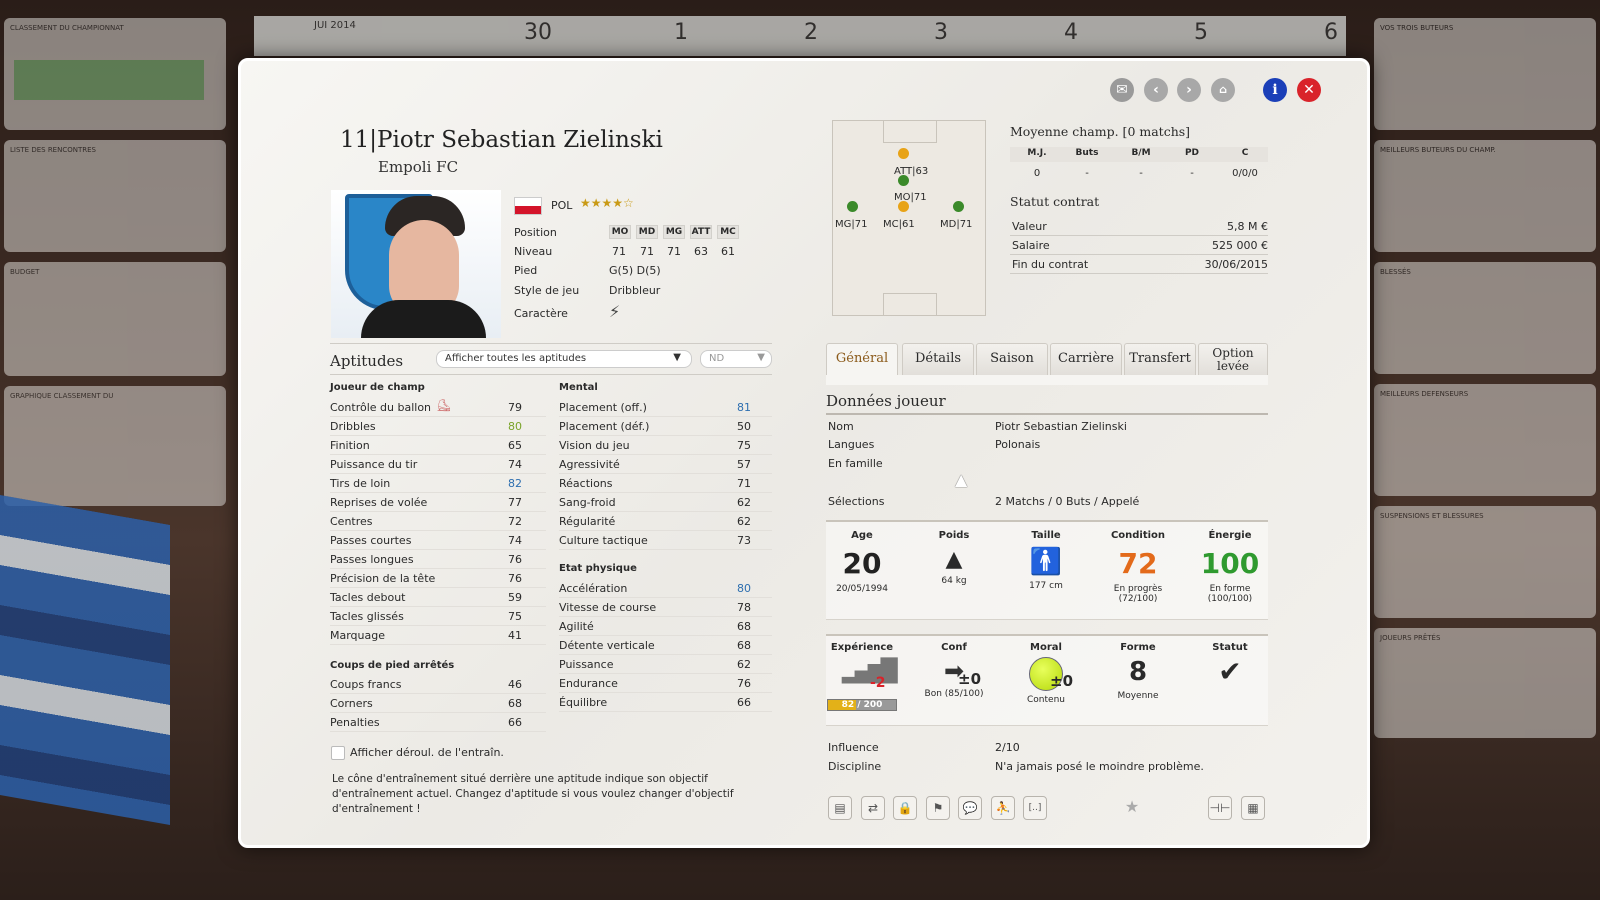 The image size is (1600, 900). I want to click on form-stat-4: Statut ✔, so click(1230, 665).